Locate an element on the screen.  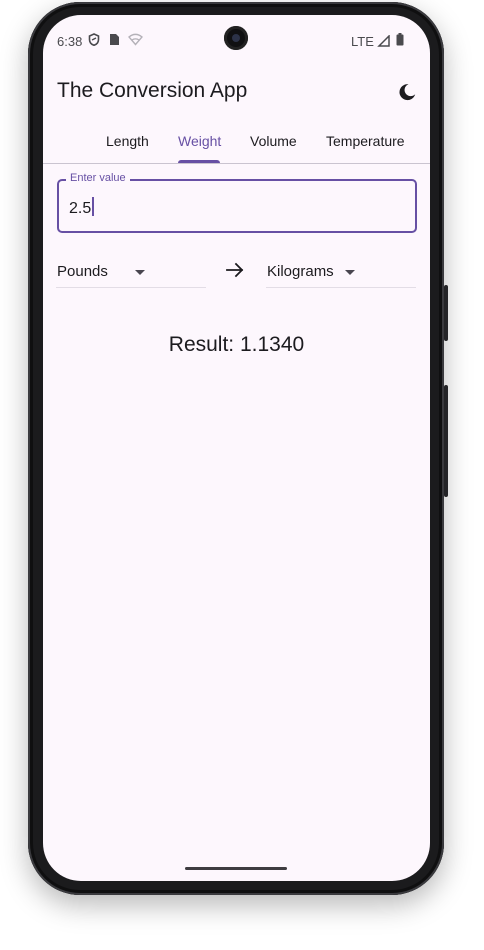
value-input-text: 2.5 is located at coordinates (82, 207).